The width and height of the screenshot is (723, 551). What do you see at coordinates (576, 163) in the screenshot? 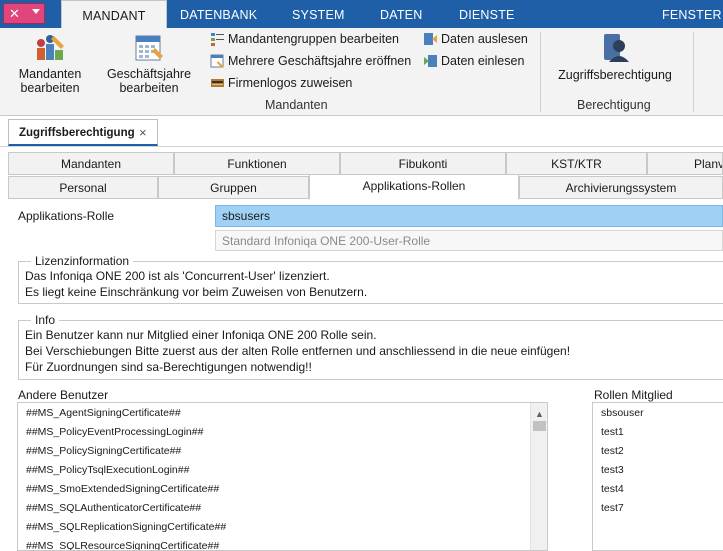
I see `tab-kst-ktr: KST/KTR` at bounding box center [576, 163].